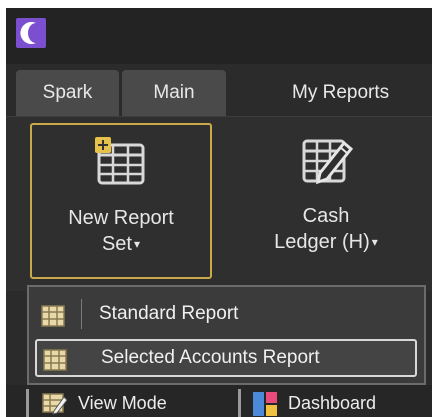  Describe the element at coordinates (116, 244) in the screenshot. I see `new-report-set-line2: Set` at that location.